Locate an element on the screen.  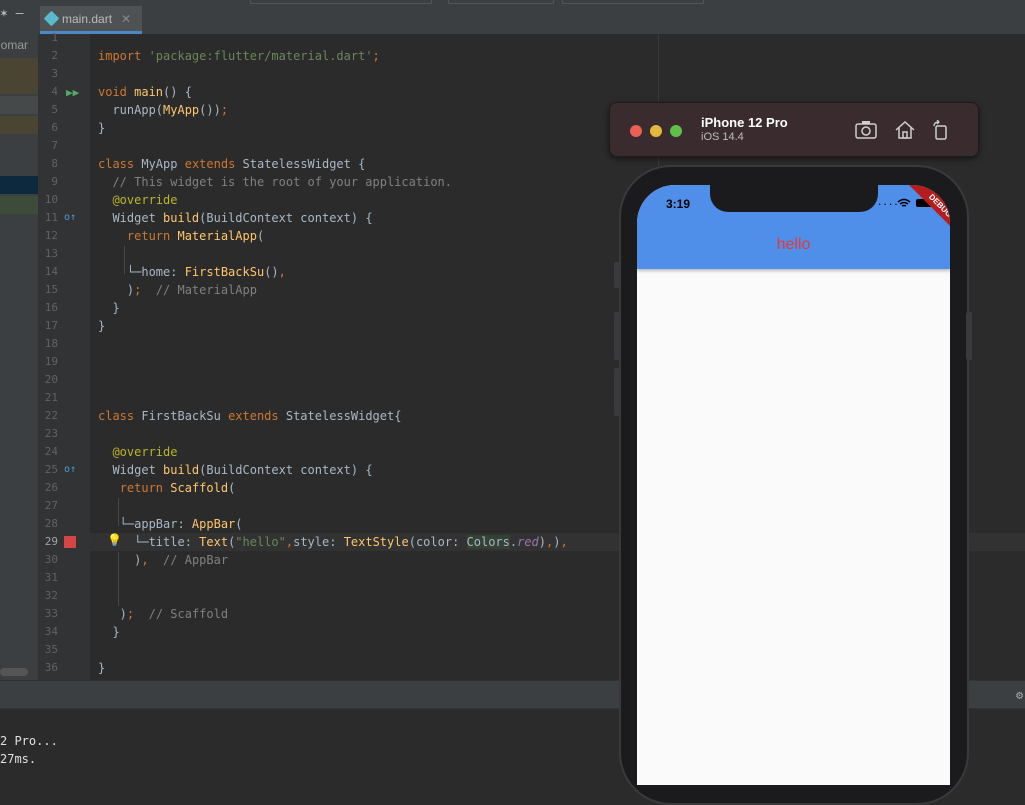
line-number: 34 is located at coordinates (48, 632).